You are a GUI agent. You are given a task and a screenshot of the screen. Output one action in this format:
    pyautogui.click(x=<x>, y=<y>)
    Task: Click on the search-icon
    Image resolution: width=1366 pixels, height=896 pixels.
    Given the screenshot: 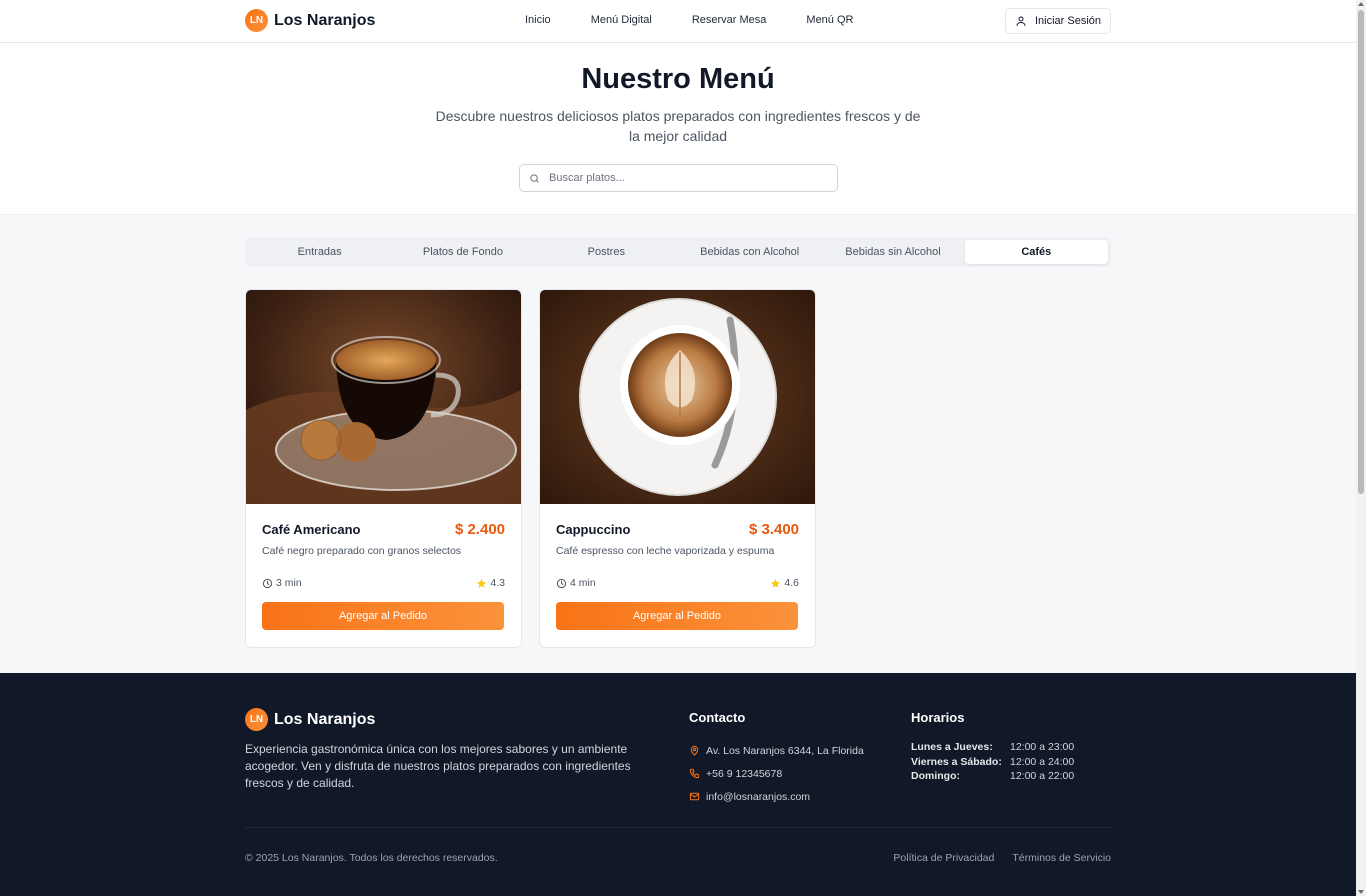 What is the action you would take?
    pyautogui.click(x=534, y=178)
    